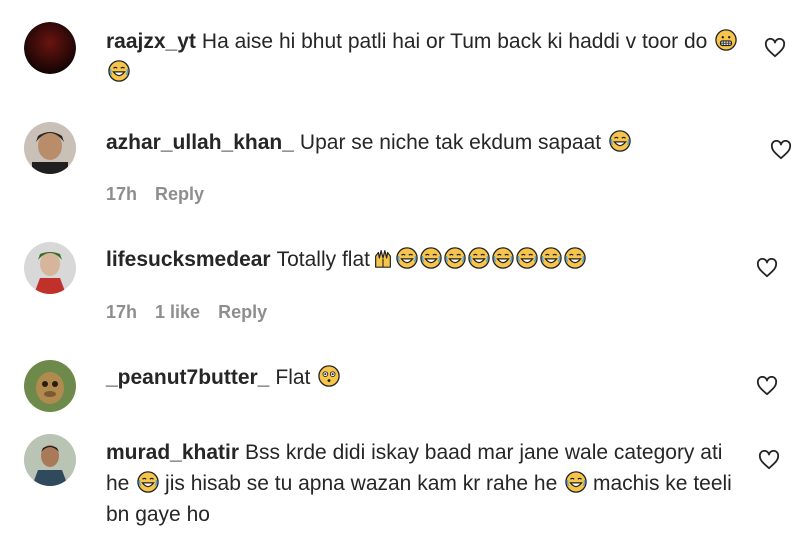 The width and height of the screenshot is (800, 536). I want to click on comment-text: lifesucksmedear Totally flat, so click(426, 259).